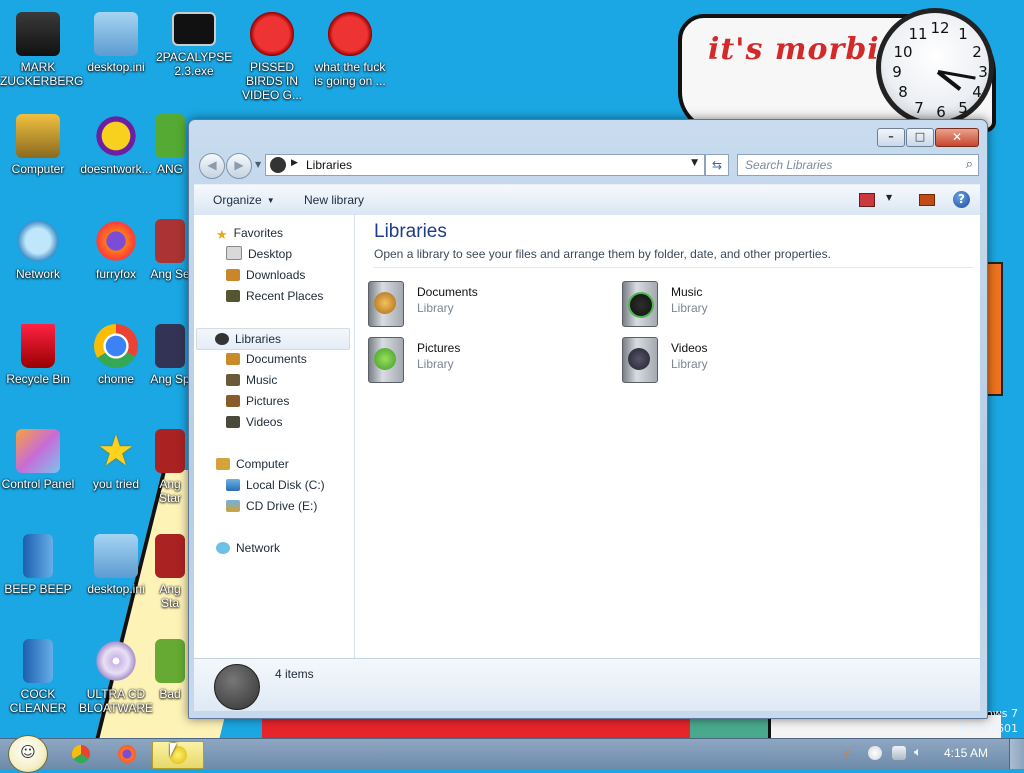  What do you see at coordinates (178, 755) in the screenshot?
I see `taskbar-explorer` at bounding box center [178, 755].